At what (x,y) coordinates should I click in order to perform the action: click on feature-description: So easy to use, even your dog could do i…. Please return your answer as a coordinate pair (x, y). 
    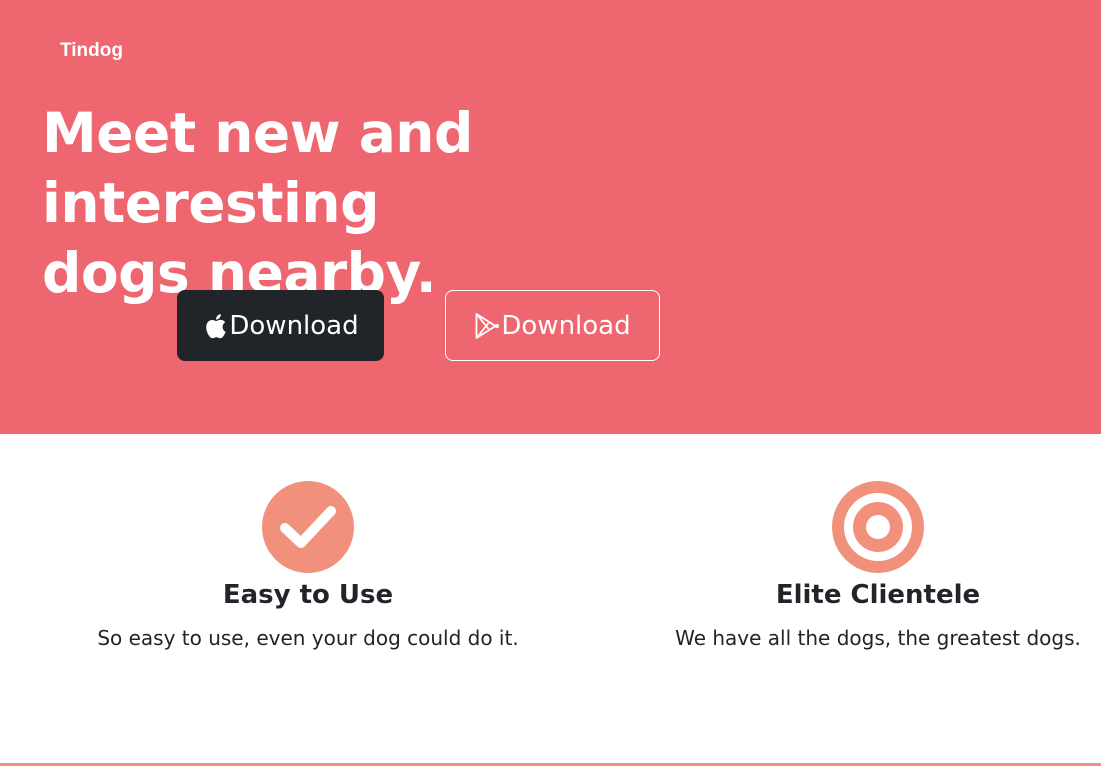
    Looking at the image, I should click on (308, 638).